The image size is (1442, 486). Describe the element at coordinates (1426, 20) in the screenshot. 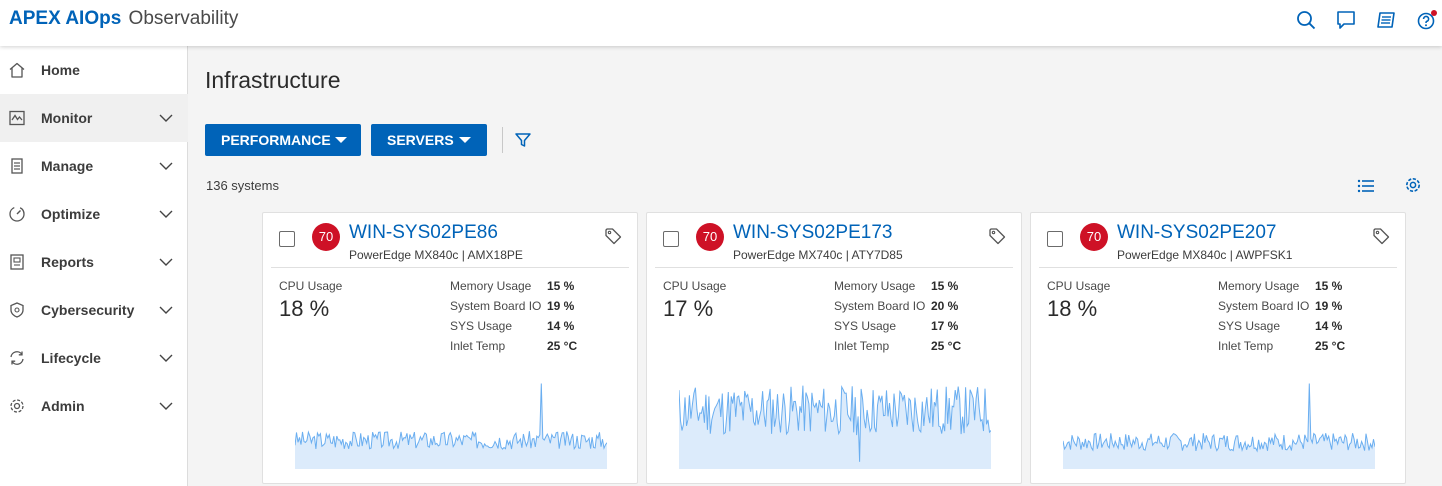

I see `help-icon` at that location.